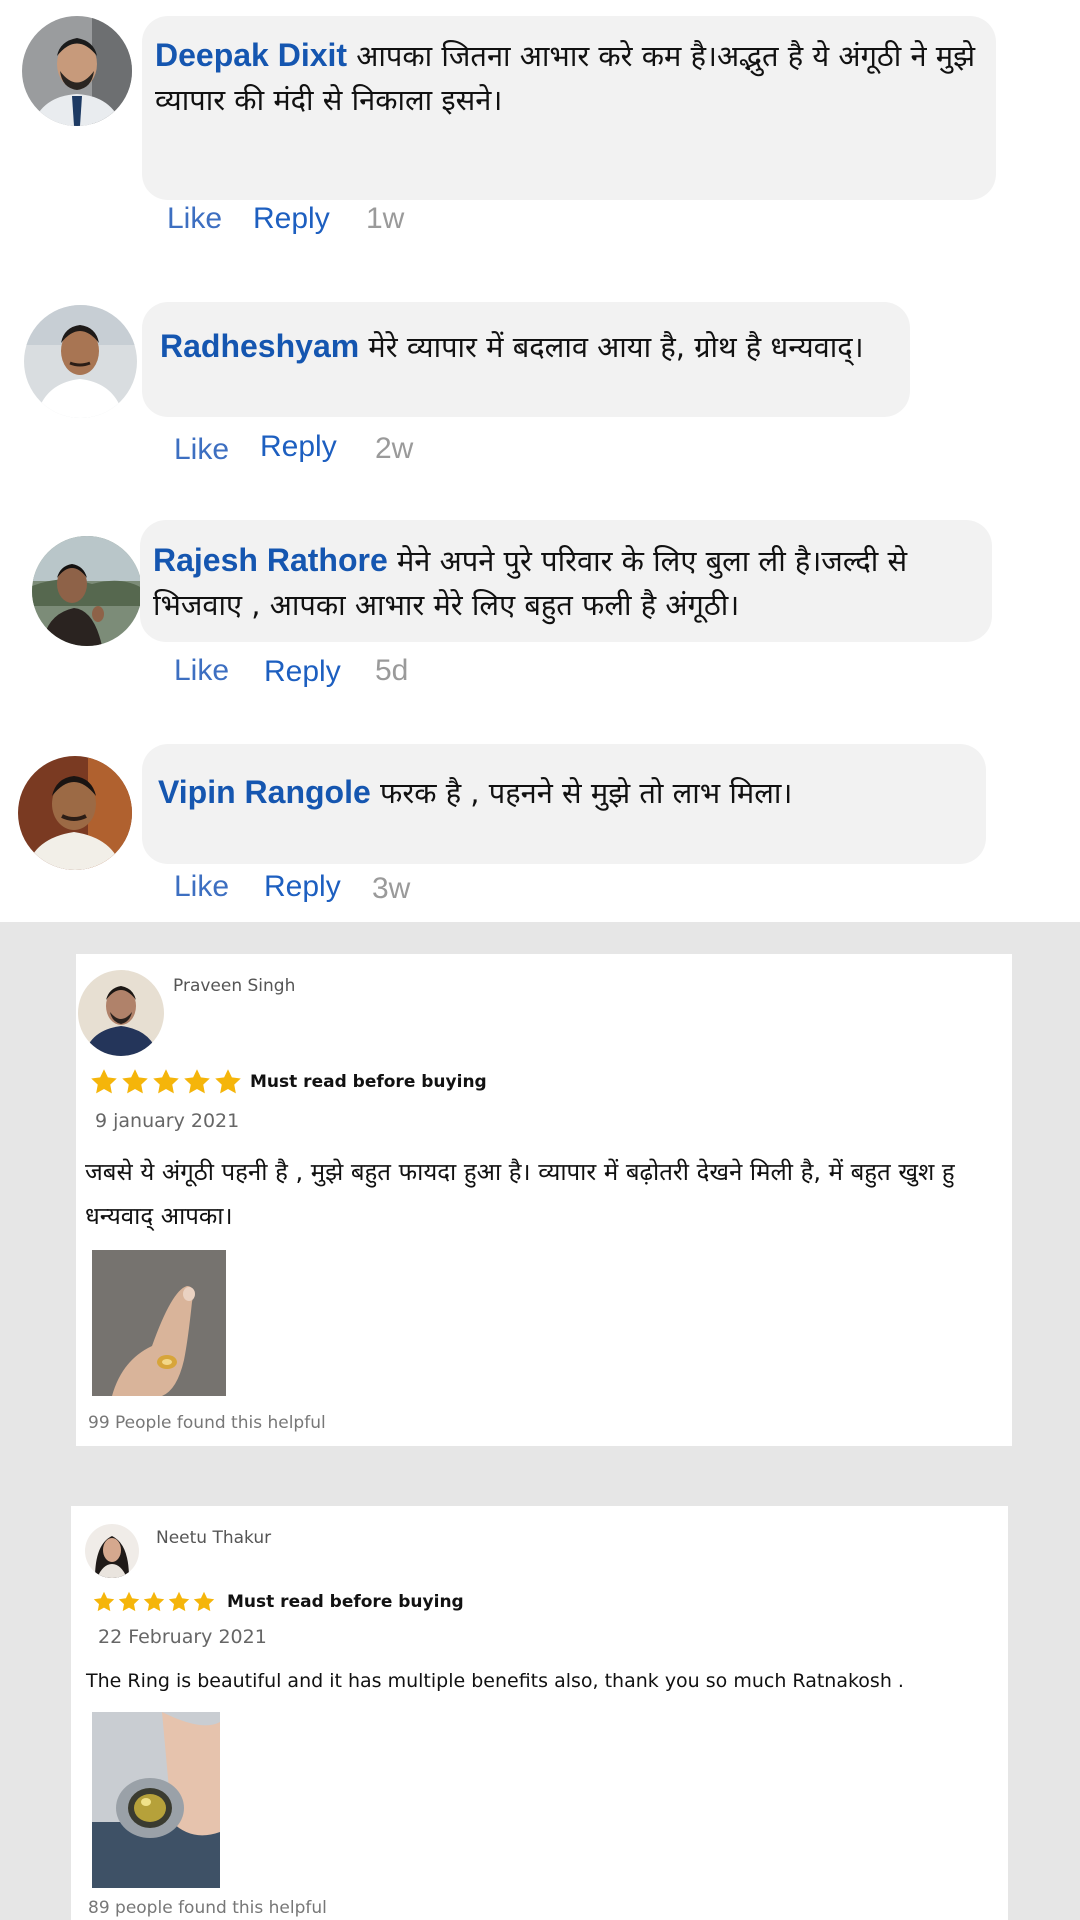  Describe the element at coordinates (392, 670) in the screenshot. I see `comment-timestamp: 5d` at that location.